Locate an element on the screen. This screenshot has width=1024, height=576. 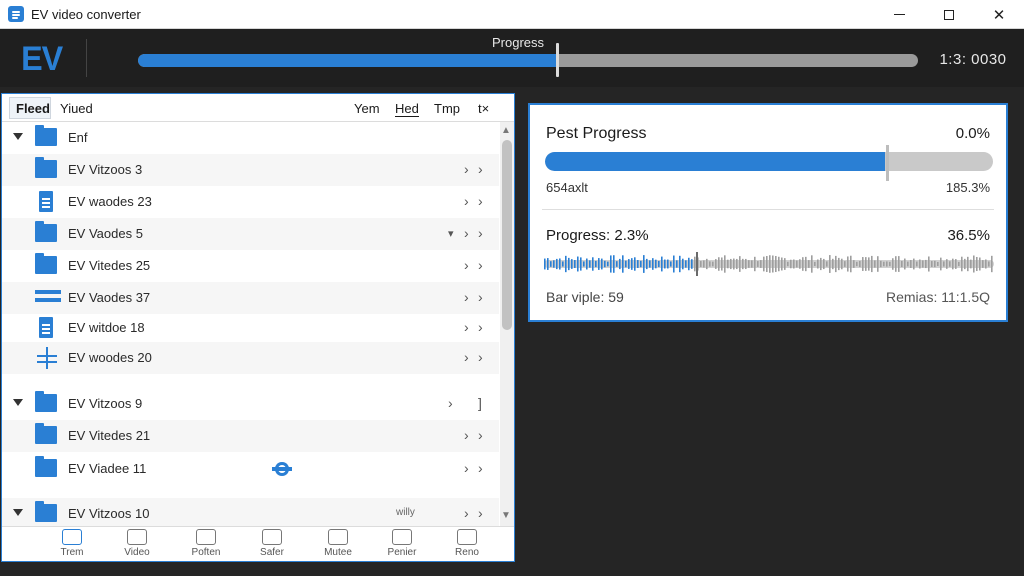
checkbox-icon: ] is located at coordinates (480, 403).